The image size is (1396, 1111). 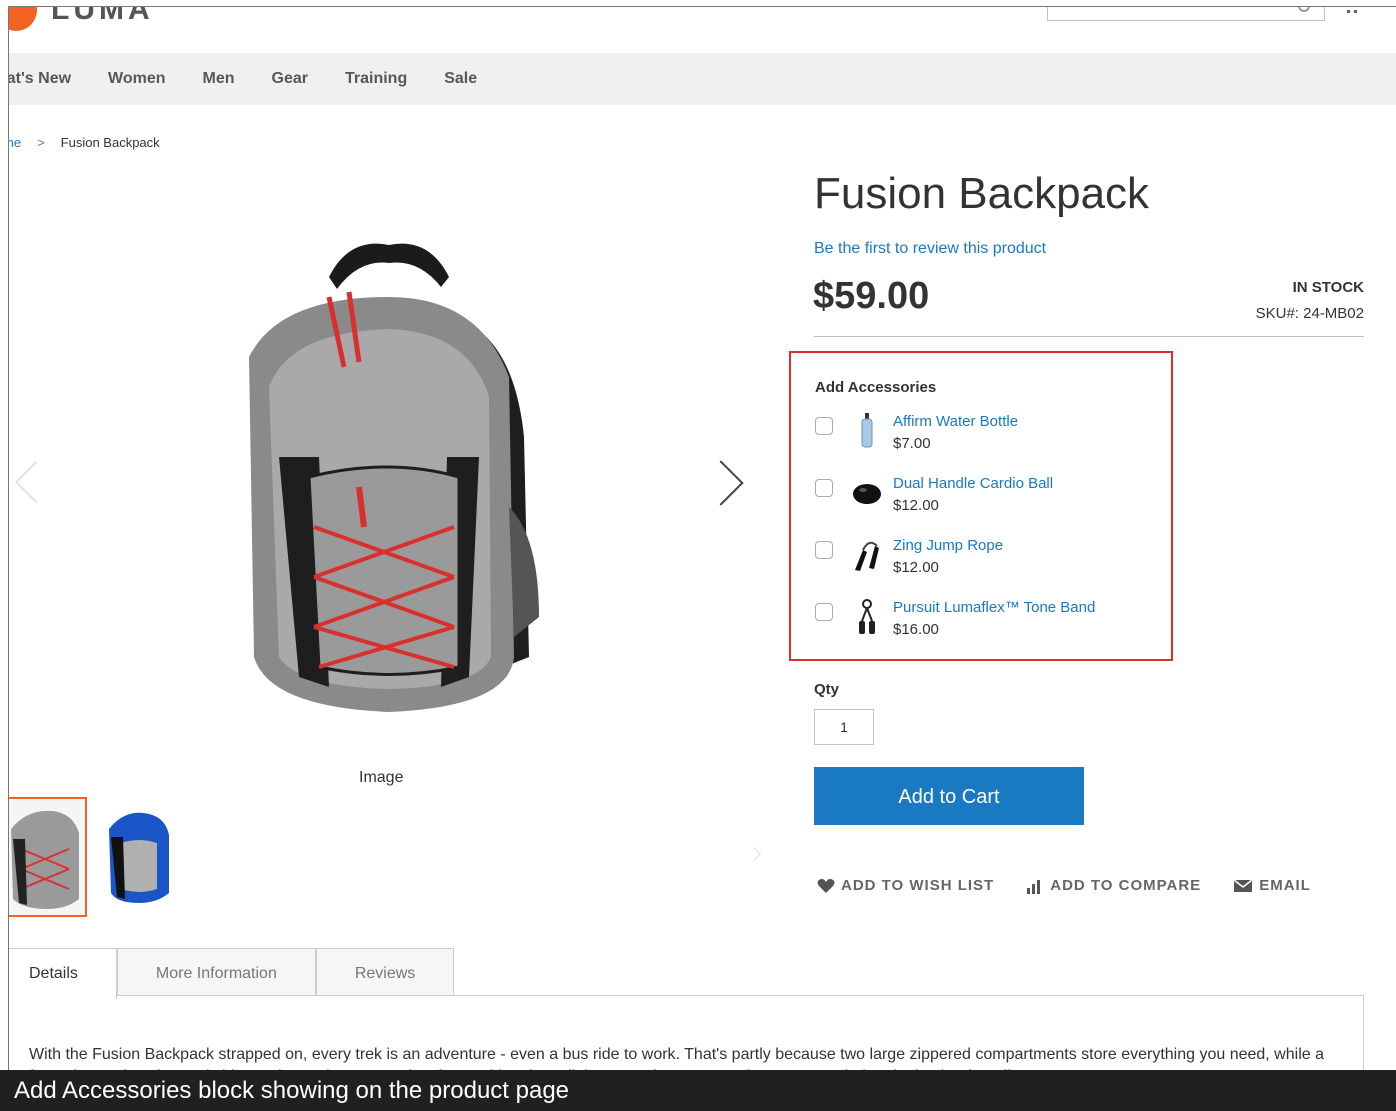 What do you see at coordinates (1126, 885) in the screenshot?
I see `compare-label: ADD TO COMPARE` at bounding box center [1126, 885].